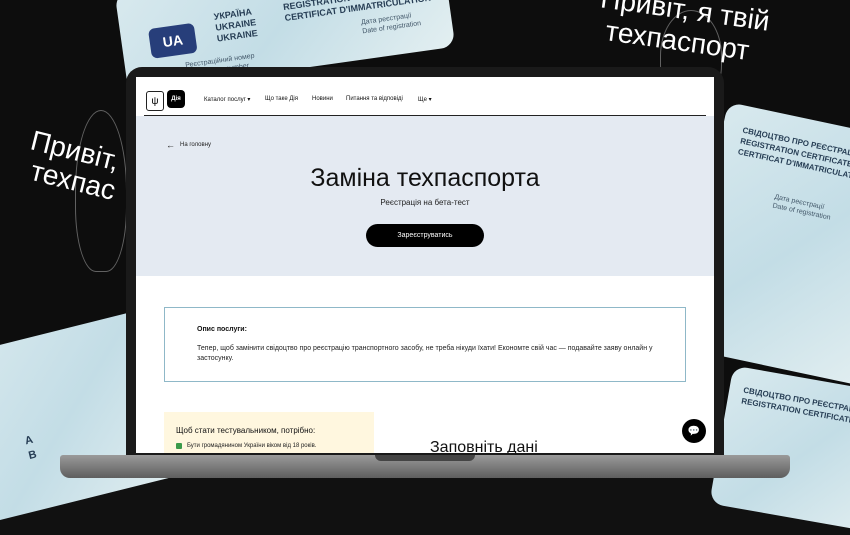 The width and height of the screenshot is (850, 535). I want to click on trident-outline-left, so click(101, 191).